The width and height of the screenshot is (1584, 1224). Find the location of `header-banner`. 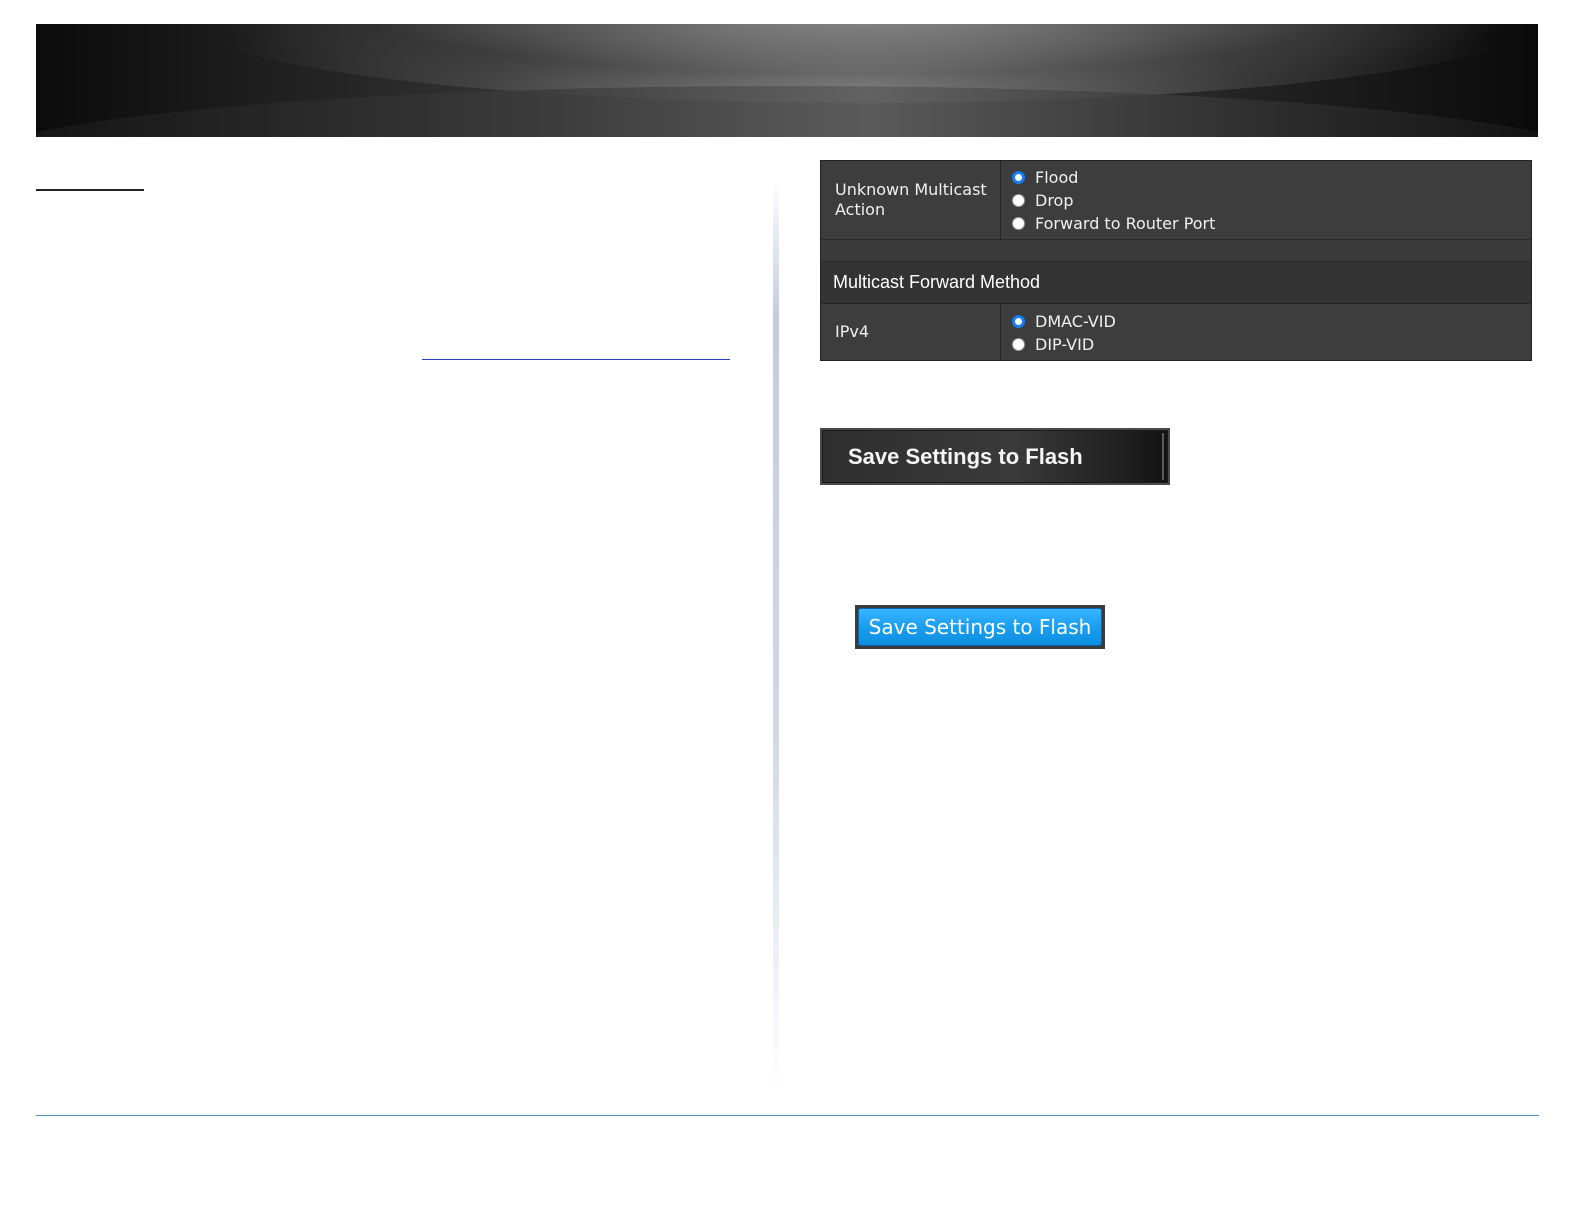

header-banner is located at coordinates (787, 80).